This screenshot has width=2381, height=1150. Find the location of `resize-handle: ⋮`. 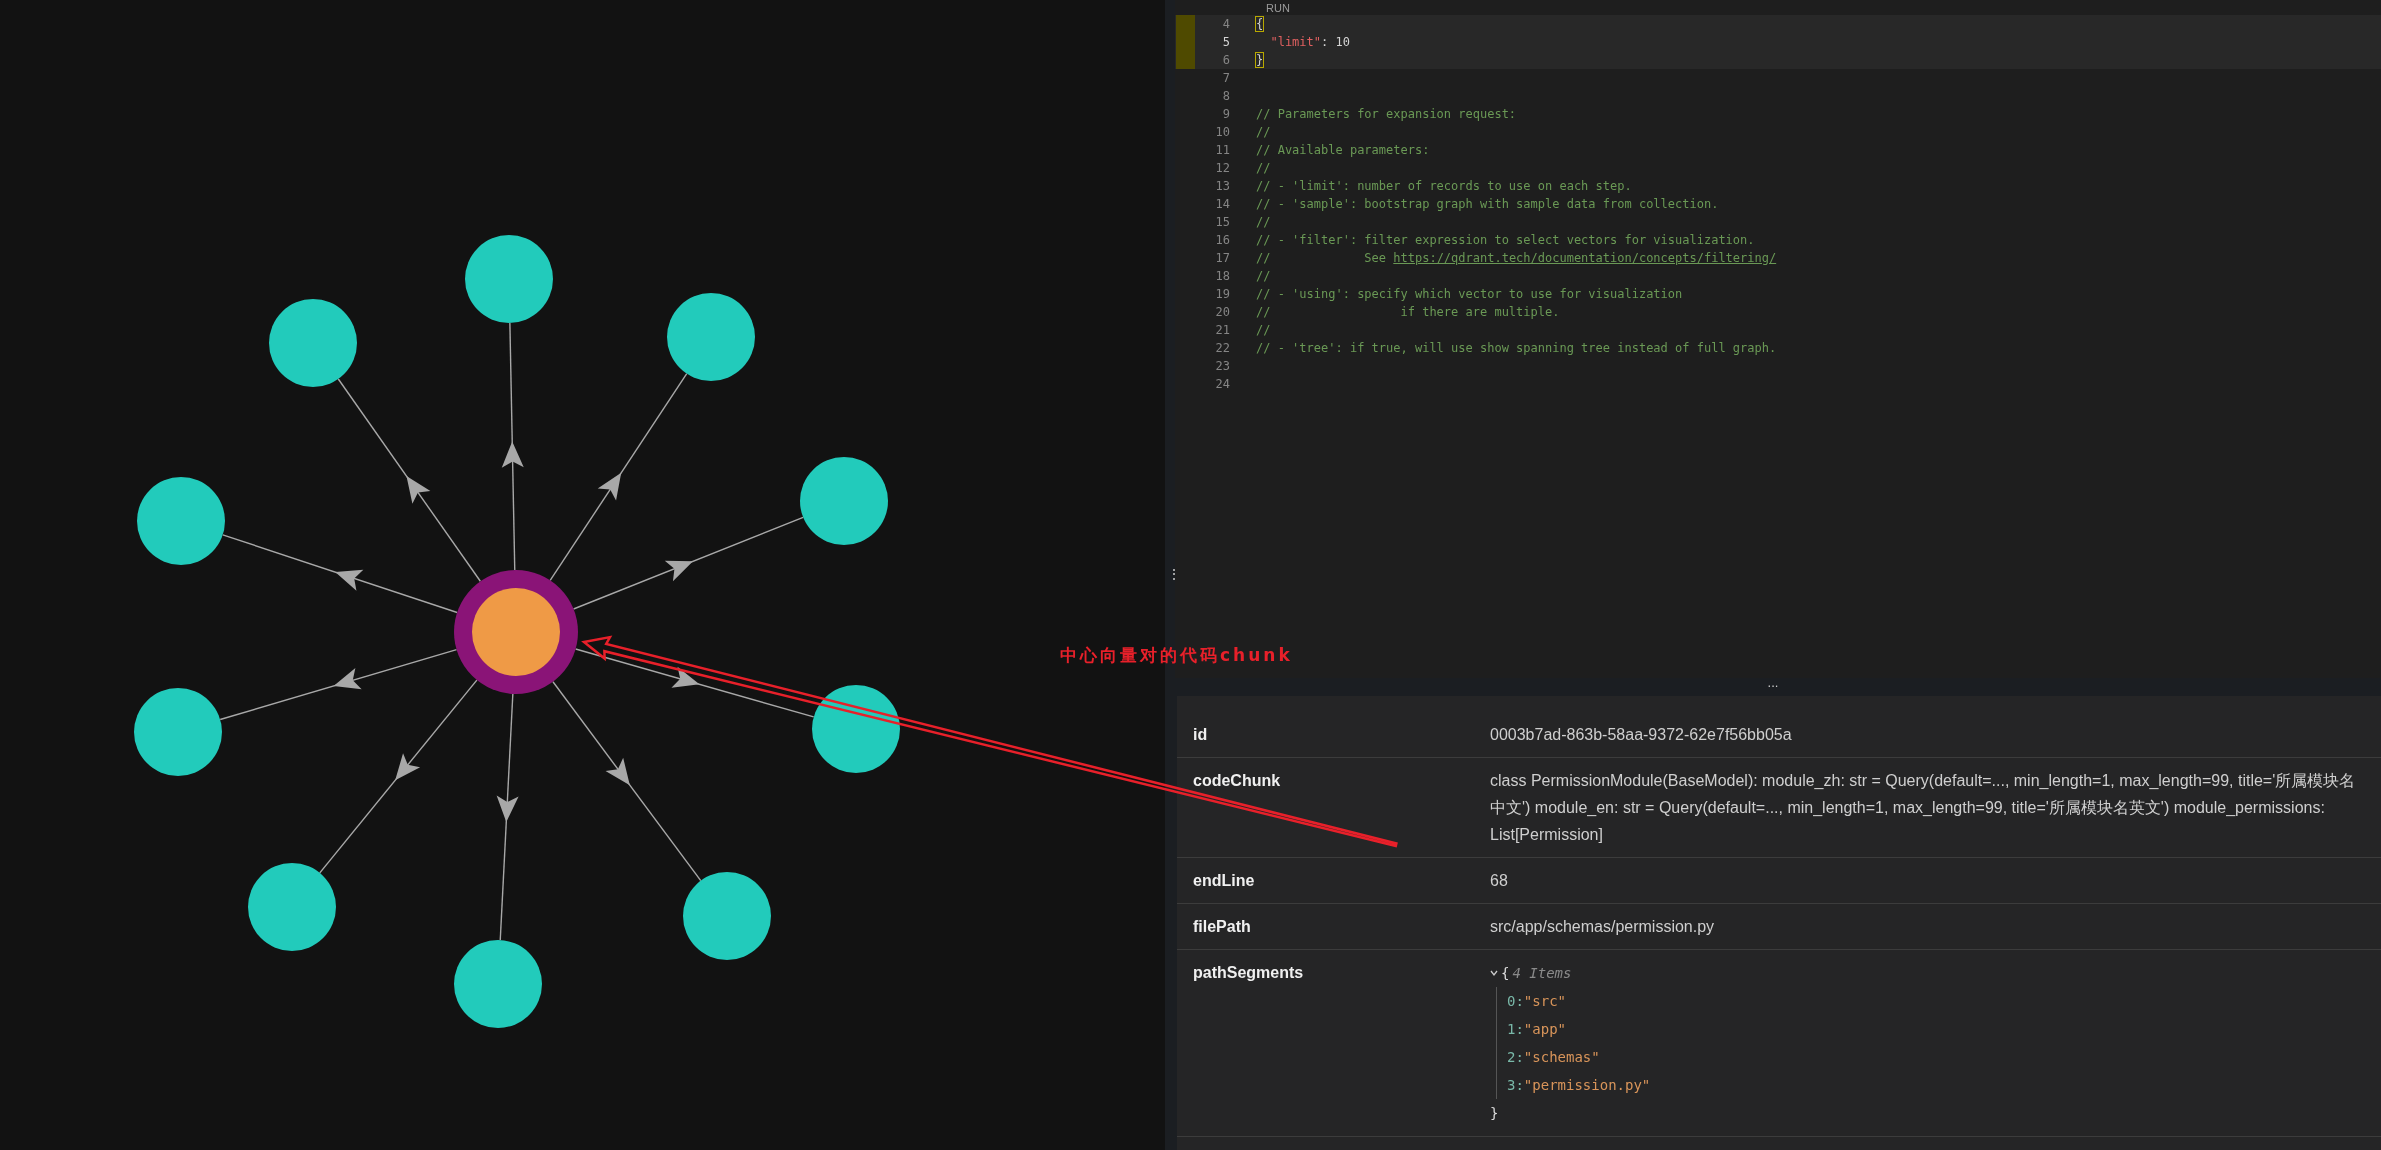

resize-handle: ⋮ is located at coordinates (1174, 574).